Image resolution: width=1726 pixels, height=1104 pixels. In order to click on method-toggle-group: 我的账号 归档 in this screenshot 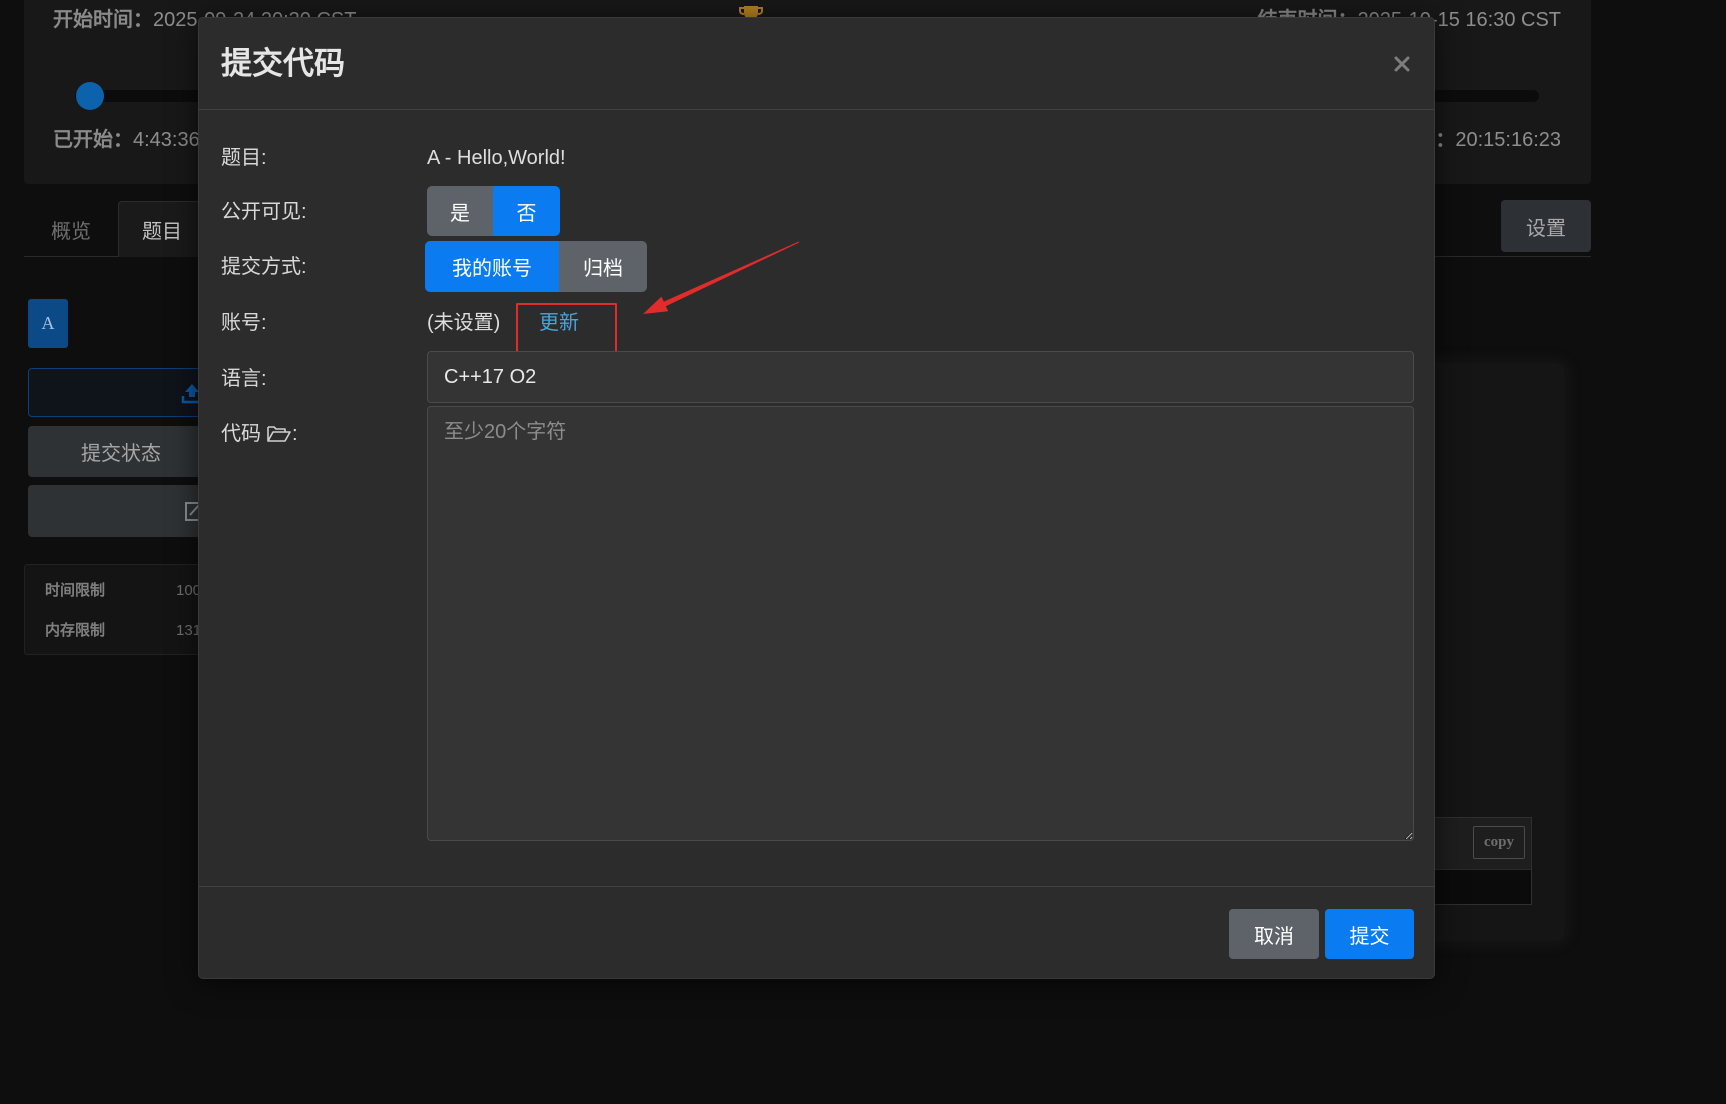, I will do `click(536, 266)`.